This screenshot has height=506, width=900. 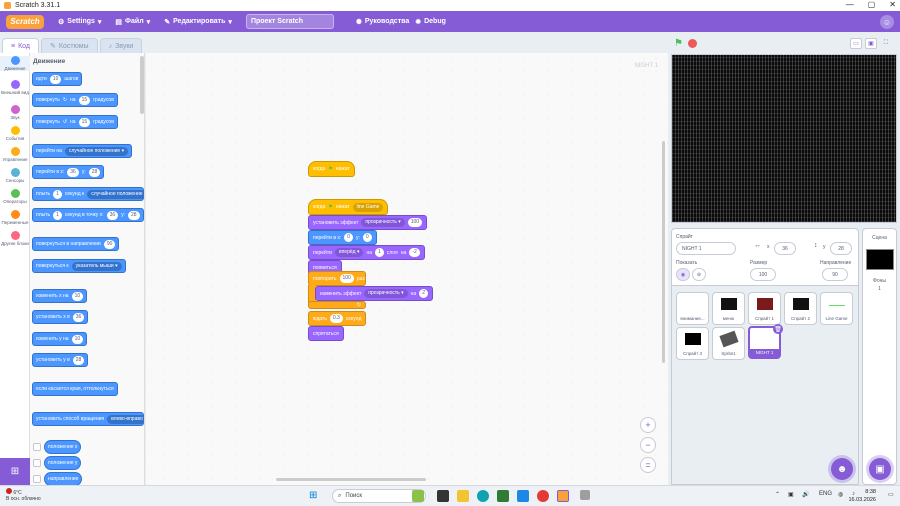 I want to click on delete-sprite-button: 🗑, so click(x=778, y=329).